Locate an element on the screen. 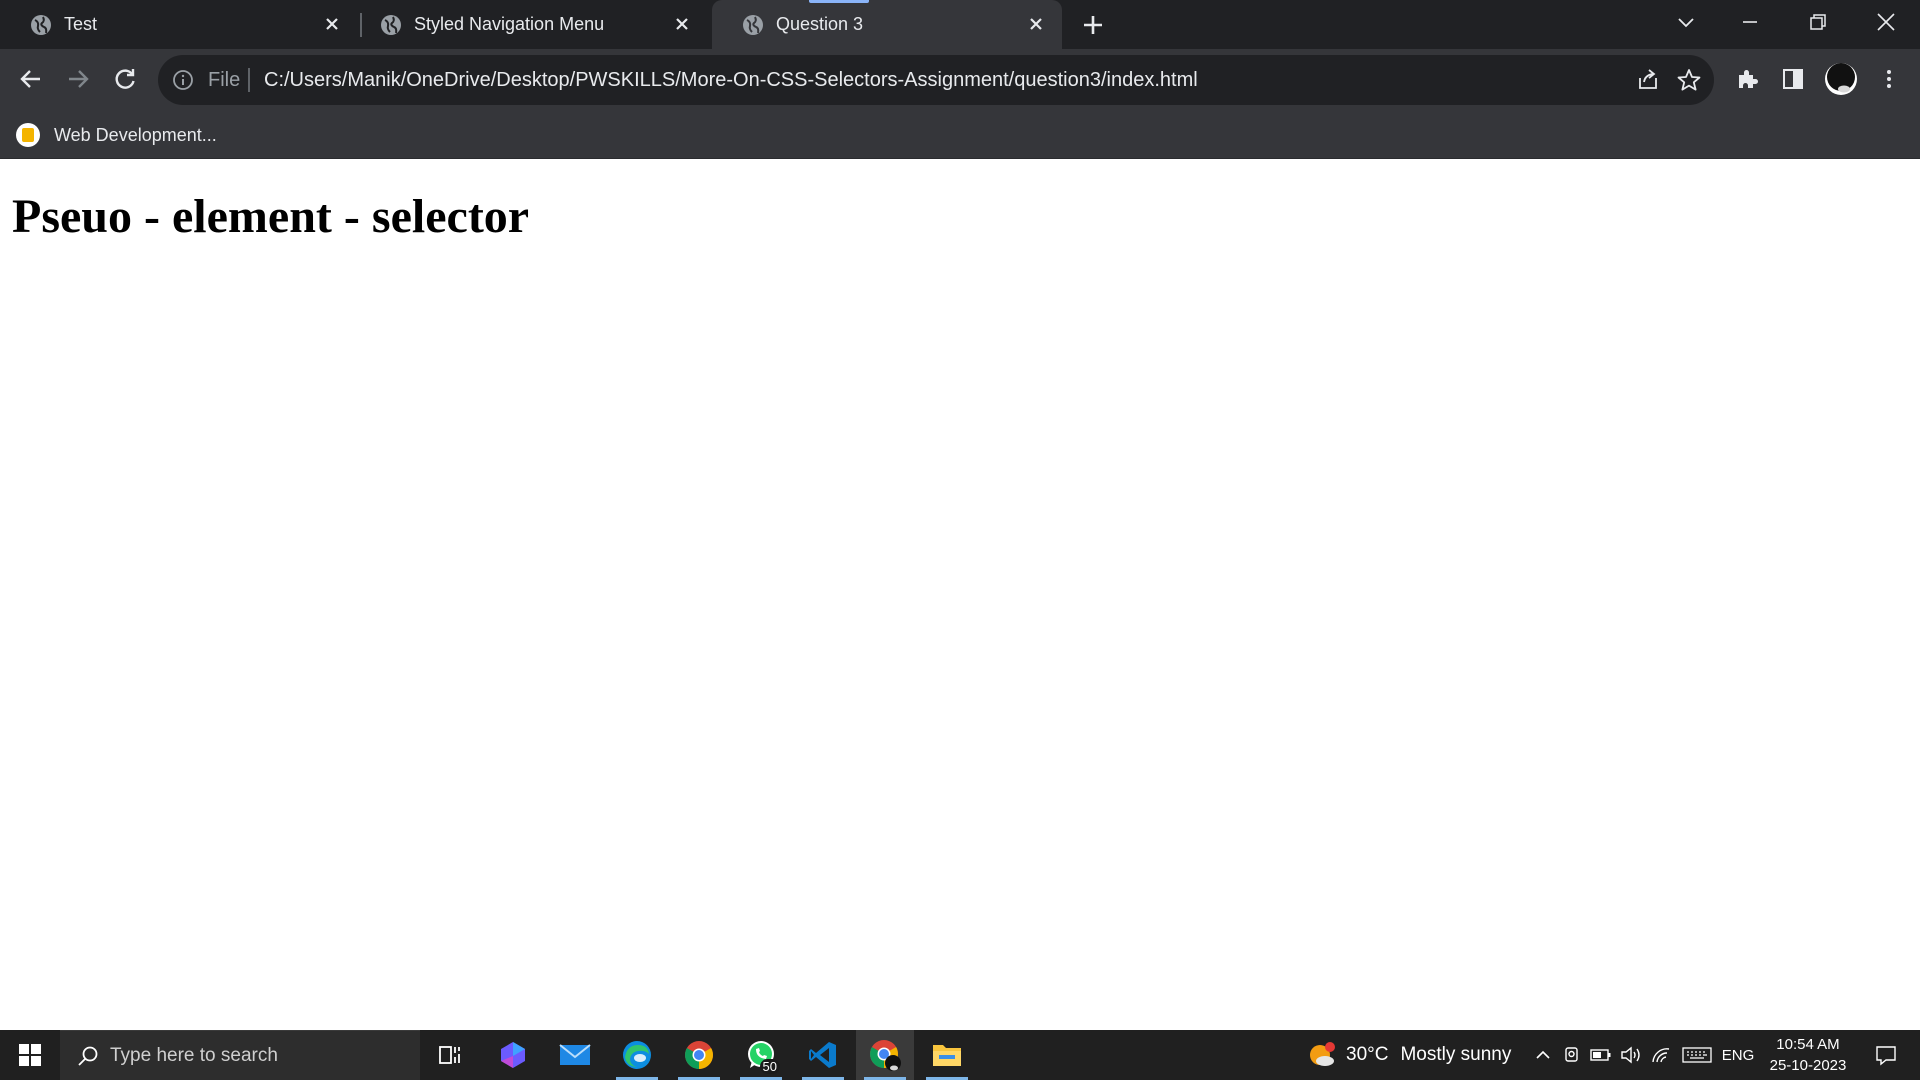 This screenshot has width=1920, height=1080. copilot-button is located at coordinates (513, 1055).